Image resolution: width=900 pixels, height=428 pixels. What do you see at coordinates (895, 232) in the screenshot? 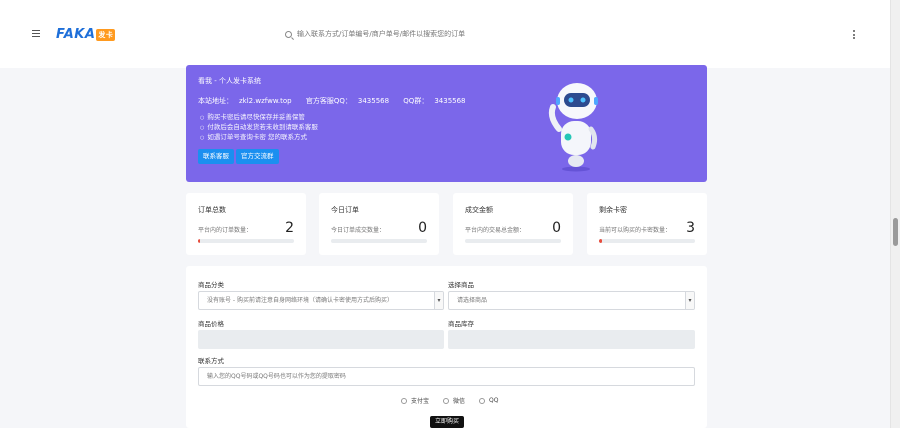
I see `scrollbar-thumb` at bounding box center [895, 232].